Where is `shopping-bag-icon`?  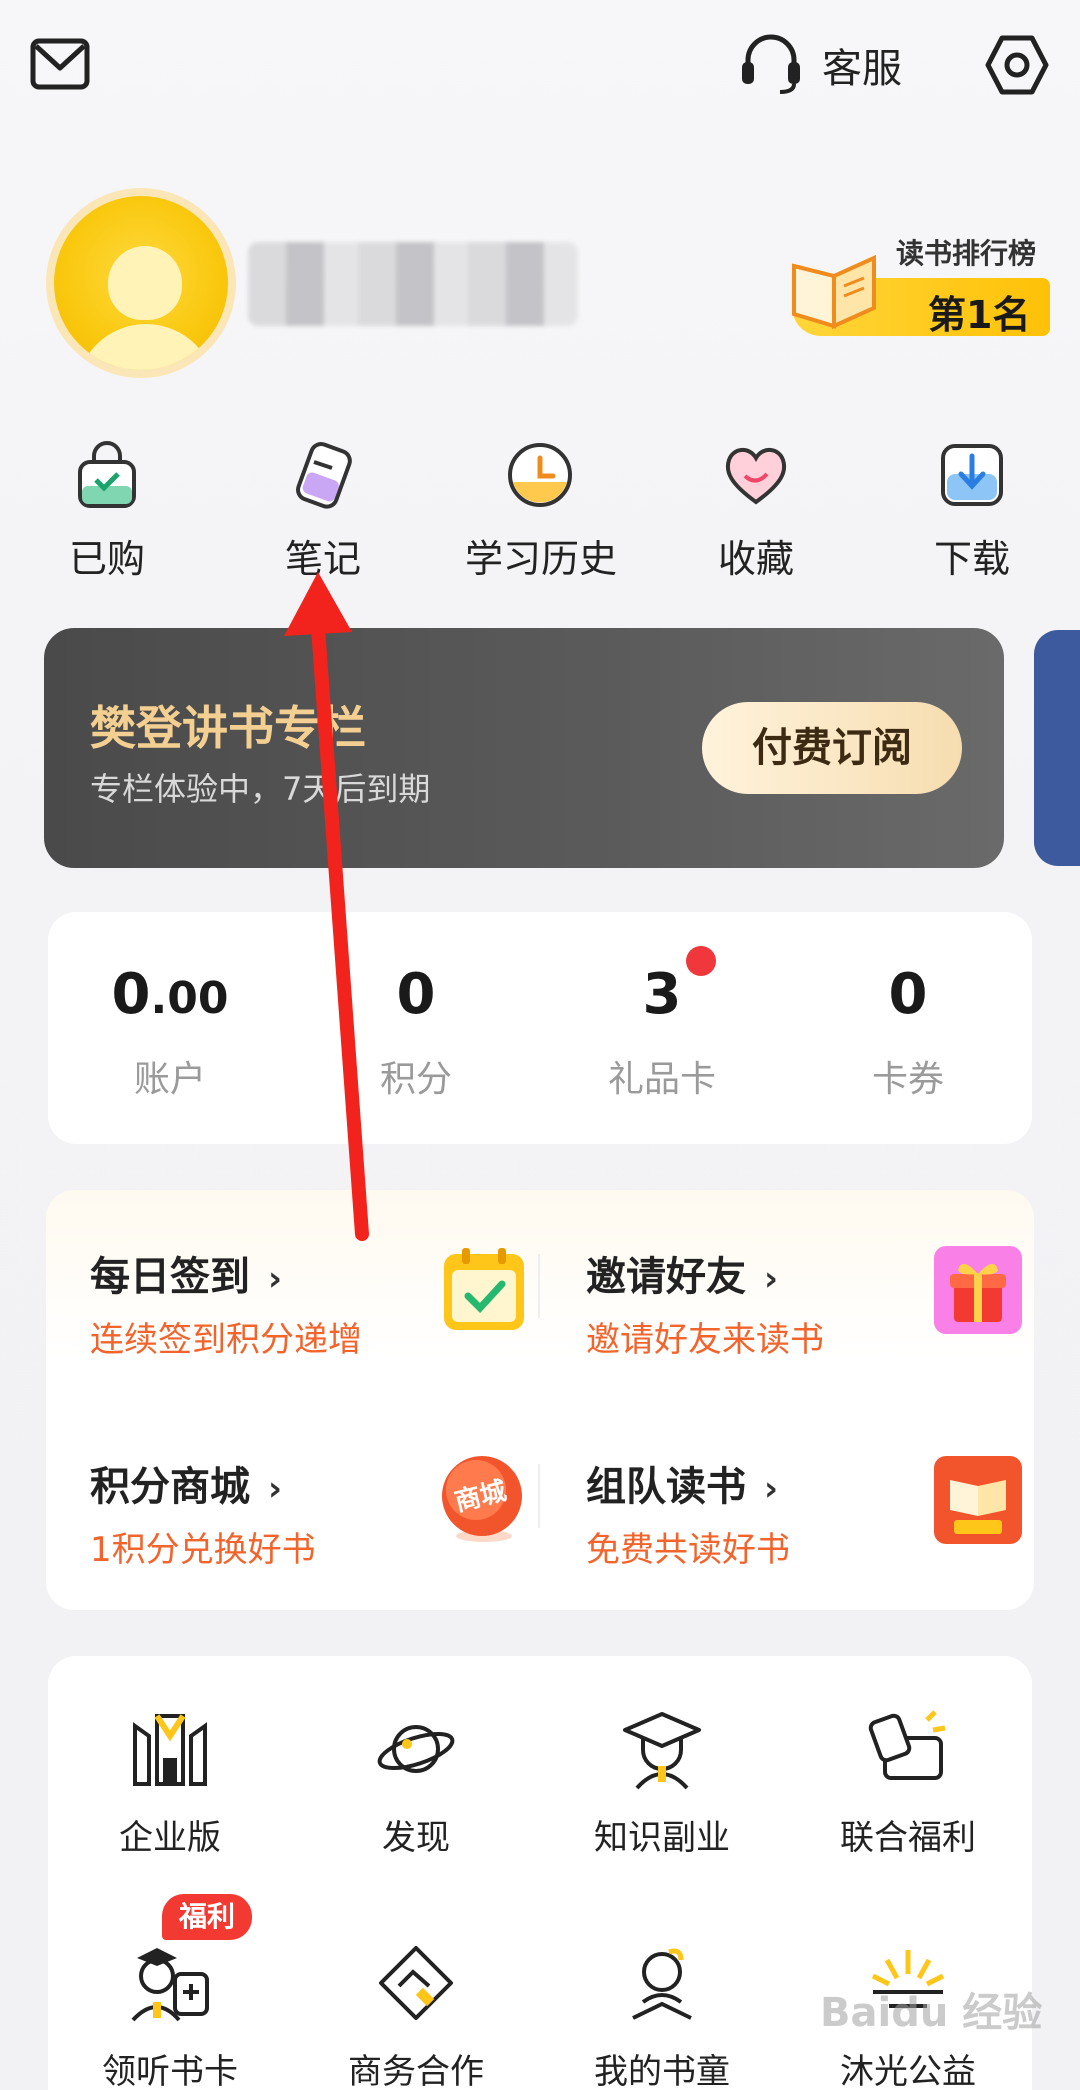
shopping-bag-icon is located at coordinates (107, 475).